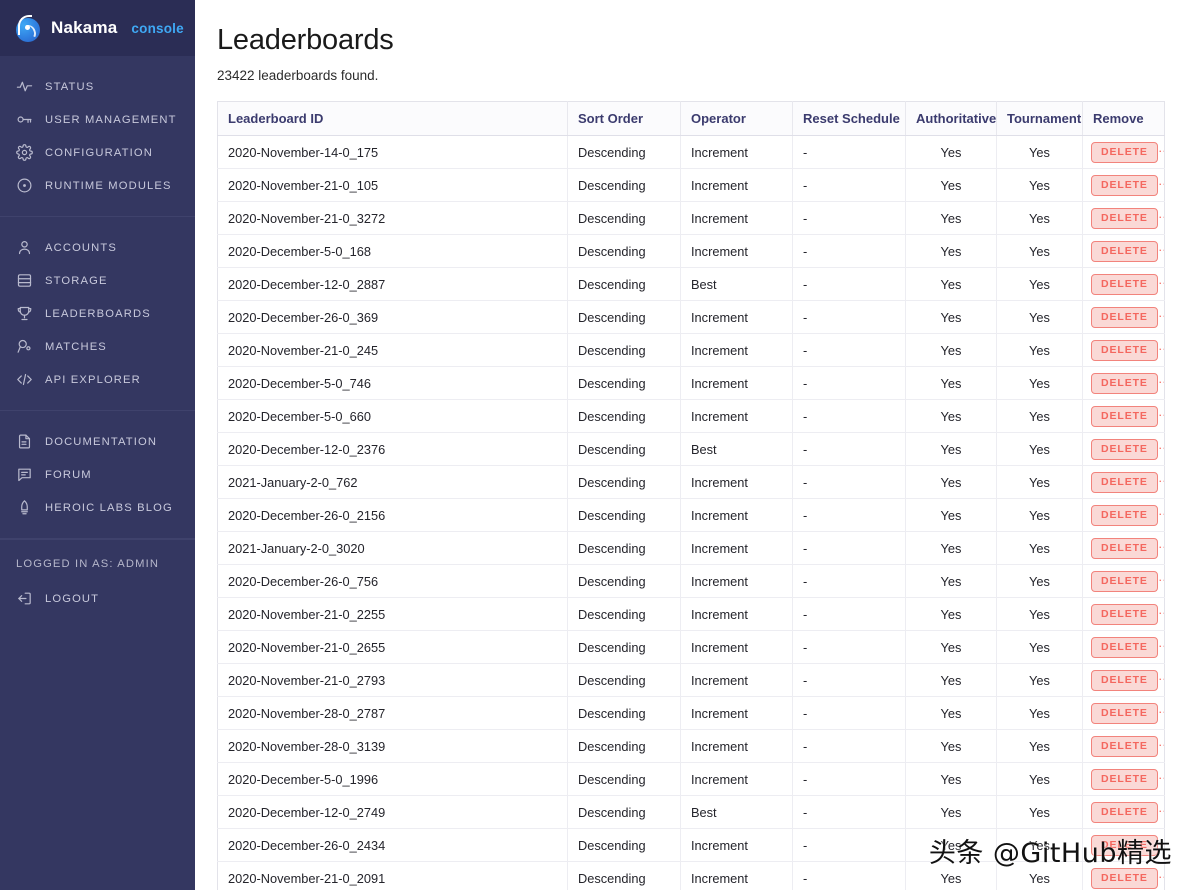 The width and height of the screenshot is (1186, 890). I want to click on column-header-sort-order: Sort Order, so click(624, 118).